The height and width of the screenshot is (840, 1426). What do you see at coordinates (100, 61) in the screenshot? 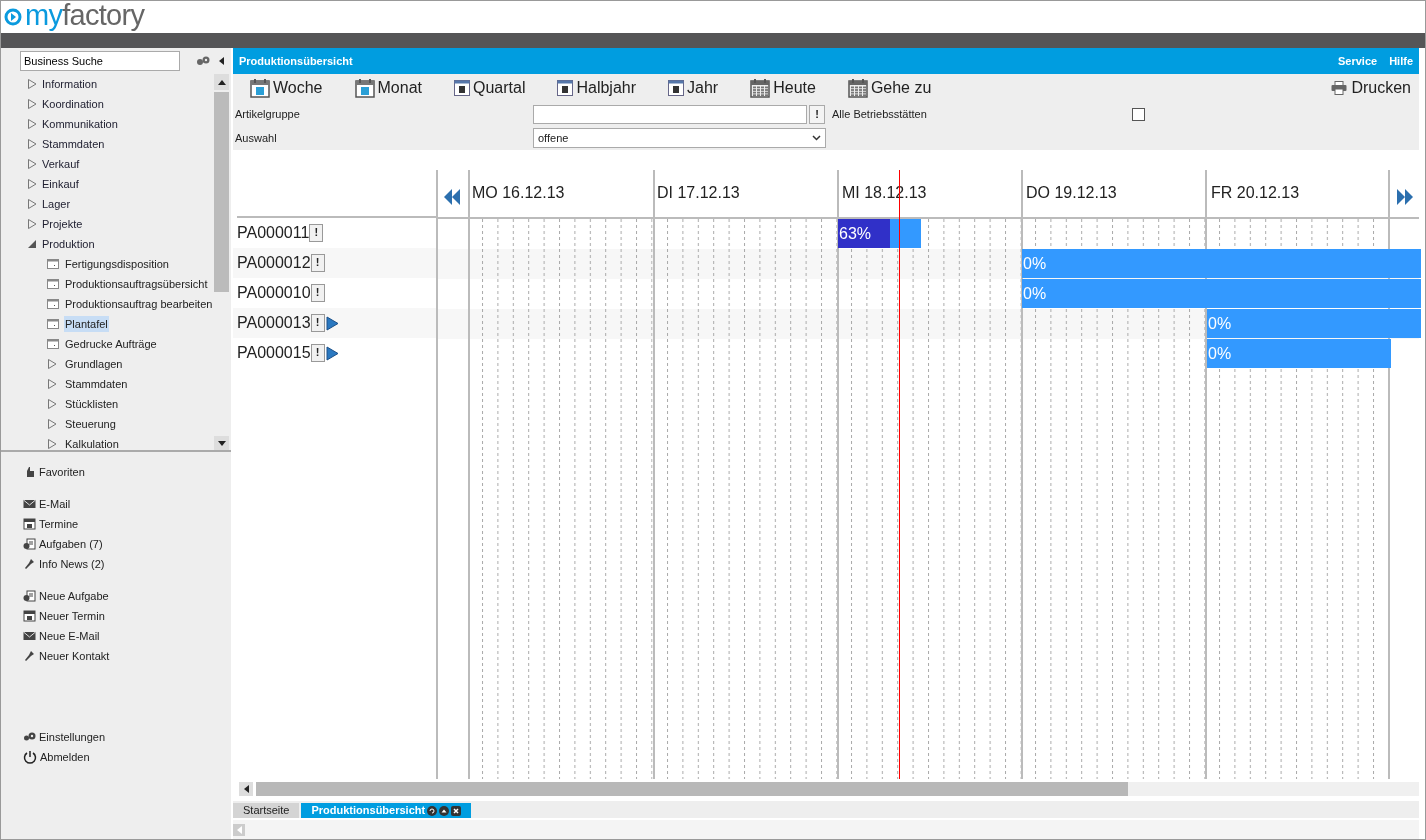
I see `search-field: Business Suche` at bounding box center [100, 61].